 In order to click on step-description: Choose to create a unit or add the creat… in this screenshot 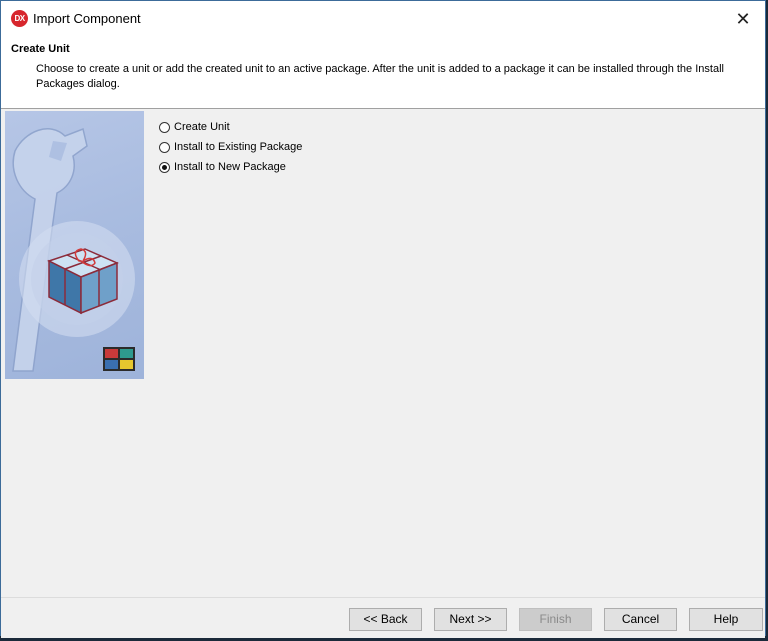, I will do `click(380, 76)`.